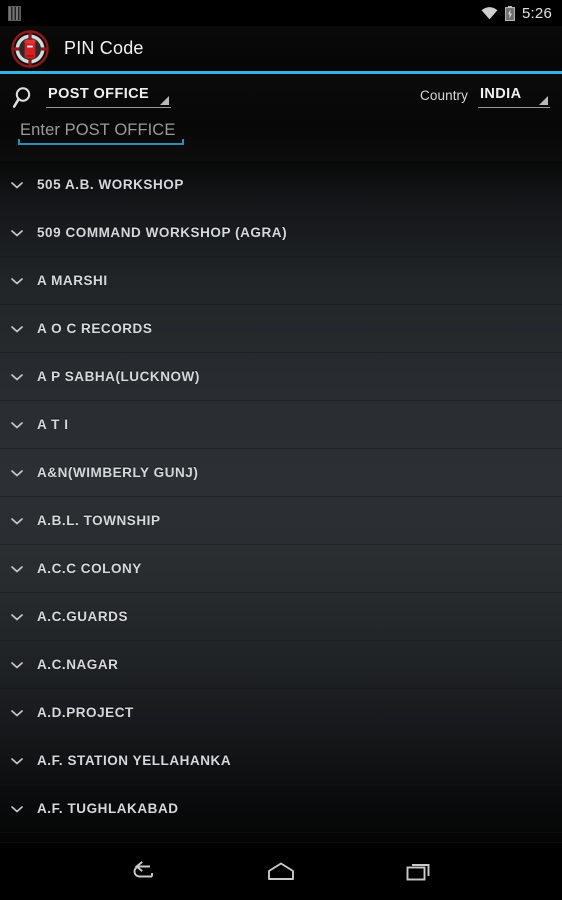 This screenshot has height=900, width=562. What do you see at coordinates (281, 521) in the screenshot?
I see `list-item: A.B.L. TOWNSHIP` at bounding box center [281, 521].